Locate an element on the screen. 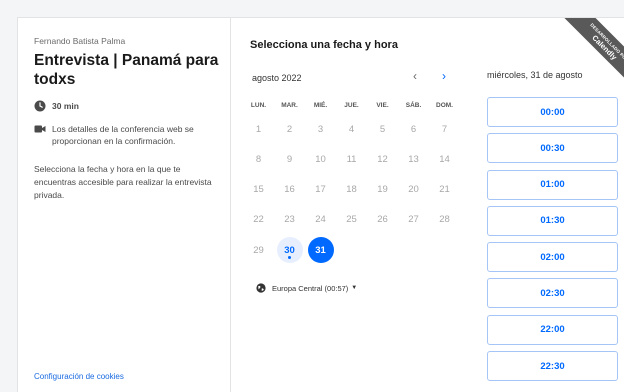  duration-label: 30 min is located at coordinates (65, 106).